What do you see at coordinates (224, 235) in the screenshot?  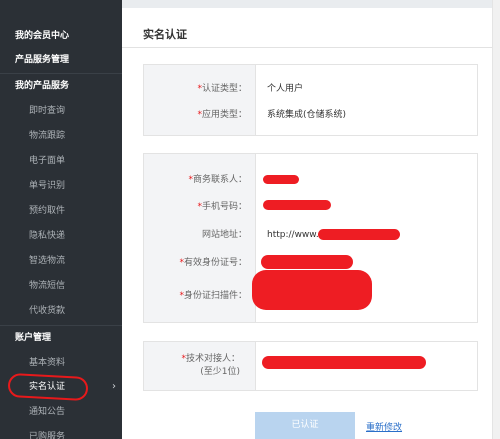 I see `website-label: 网站地址：` at bounding box center [224, 235].